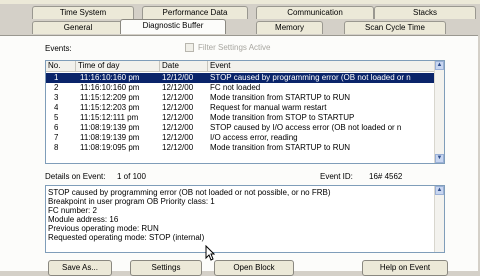 The height and width of the screenshot is (276, 480). Describe the element at coordinates (173, 26) in the screenshot. I see `tab-diagnostic-buffer: Diagnostic Buffer` at that location.